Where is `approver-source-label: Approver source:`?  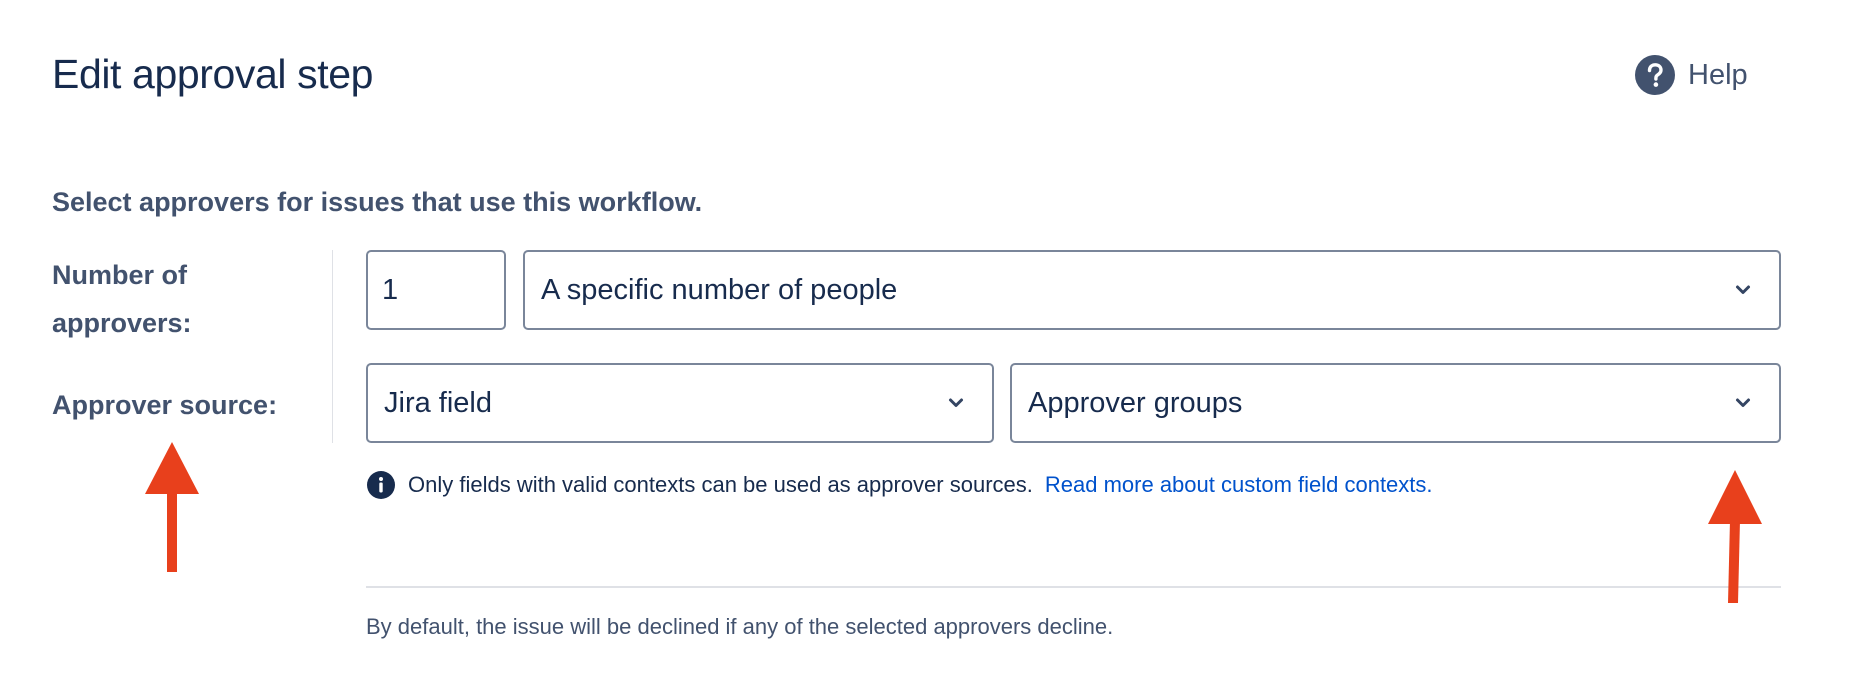 approver-source-label: Approver source: is located at coordinates (165, 405).